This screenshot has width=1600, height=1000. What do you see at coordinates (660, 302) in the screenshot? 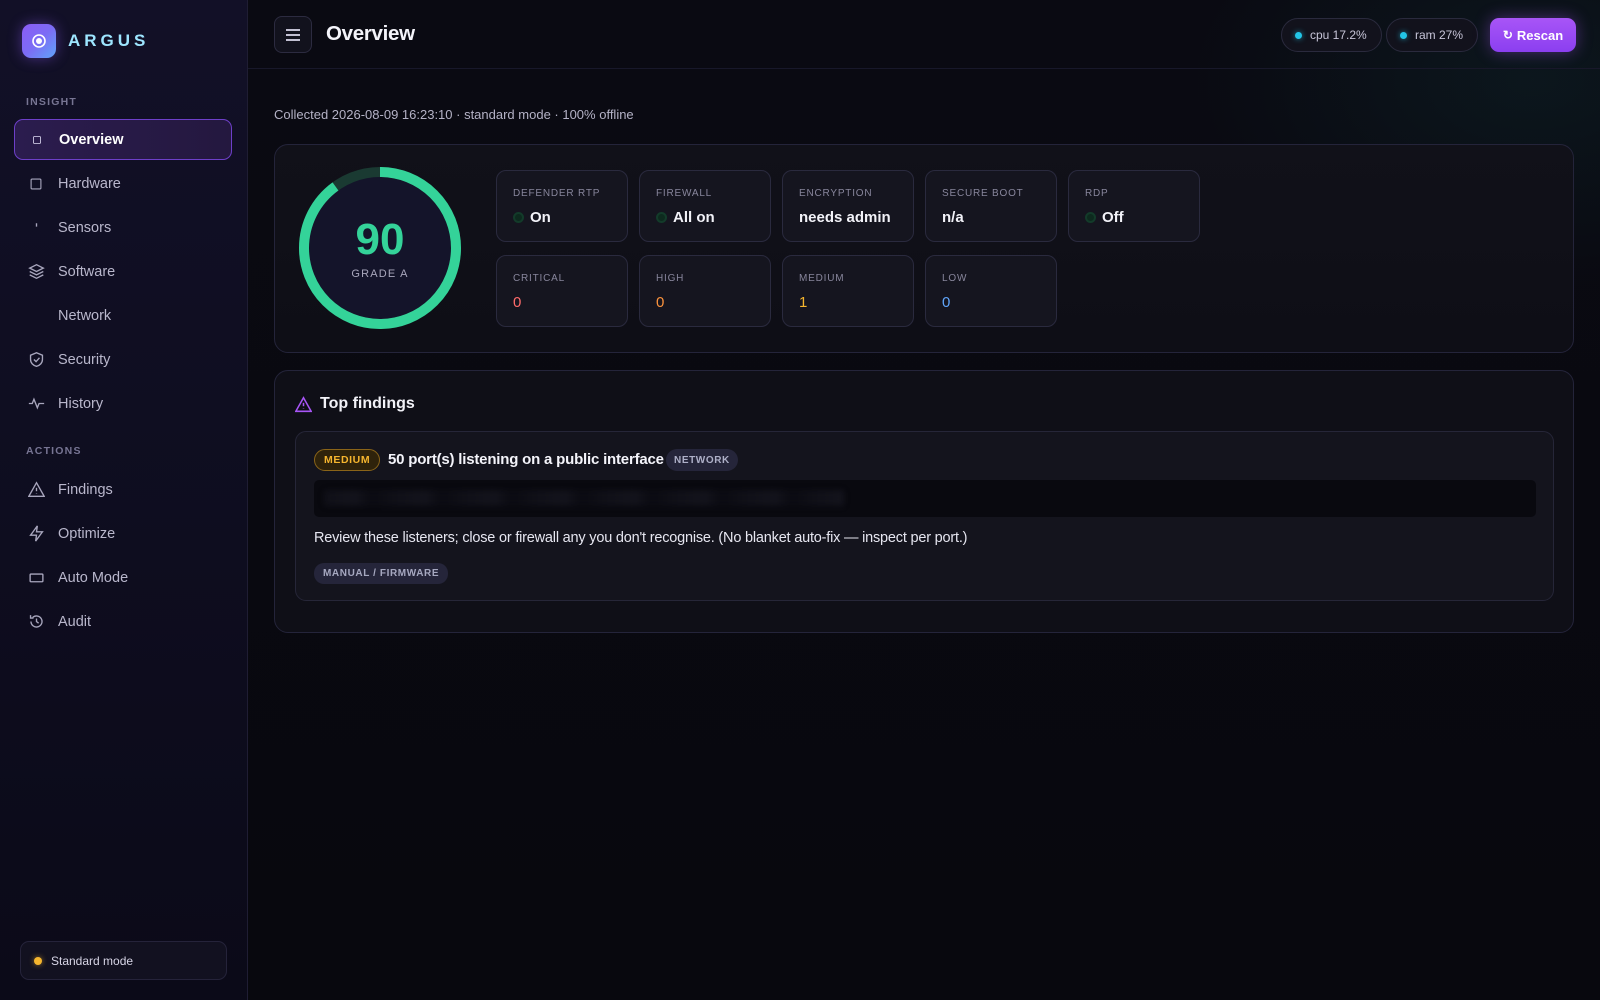
I see `high-count: 0` at bounding box center [660, 302].